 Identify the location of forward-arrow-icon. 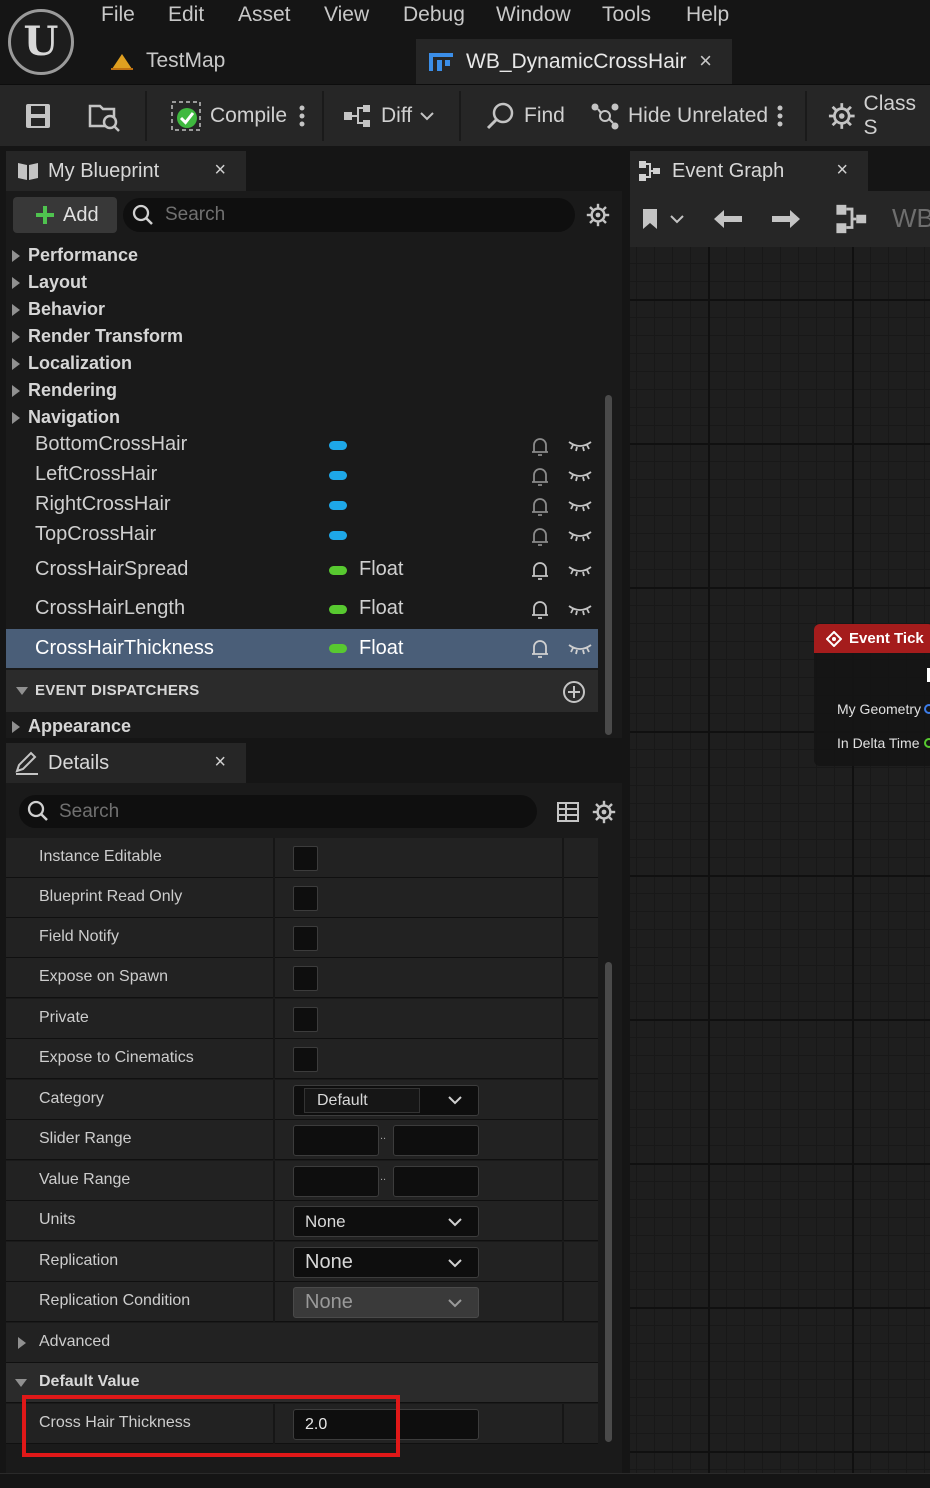
(786, 219).